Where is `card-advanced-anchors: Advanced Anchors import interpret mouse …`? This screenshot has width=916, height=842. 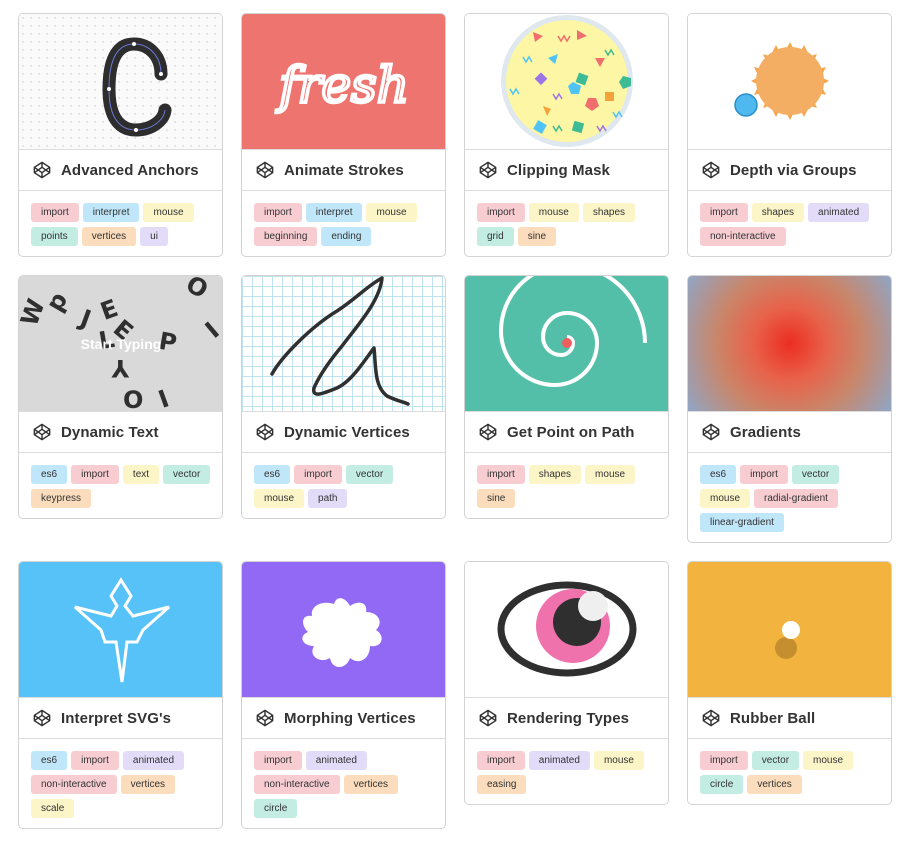 card-advanced-anchors: Advanced Anchors import interpret mouse … is located at coordinates (120, 135).